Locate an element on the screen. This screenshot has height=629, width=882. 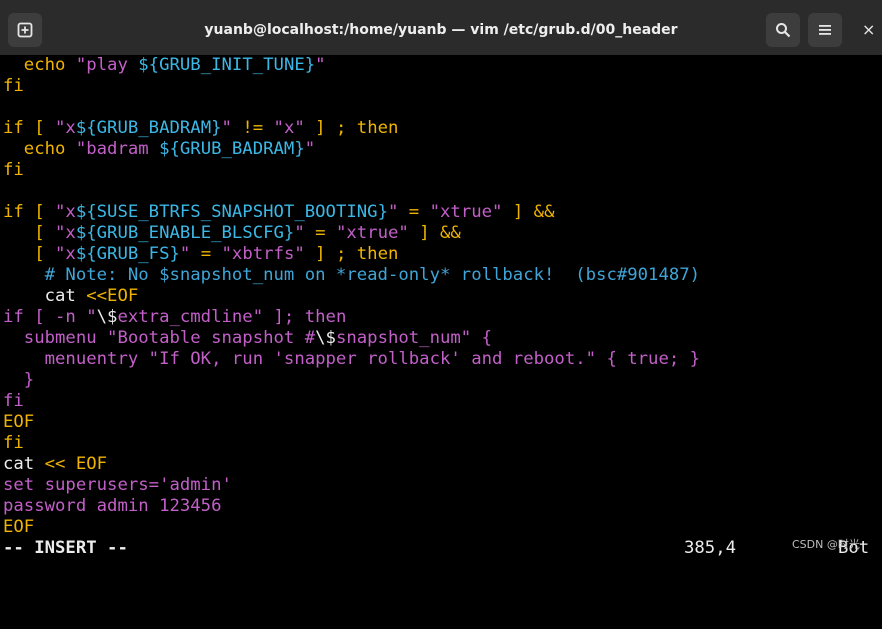
editor-line: echo "badram ${GRUB_BADRAM}" is located at coordinates (441, 149).